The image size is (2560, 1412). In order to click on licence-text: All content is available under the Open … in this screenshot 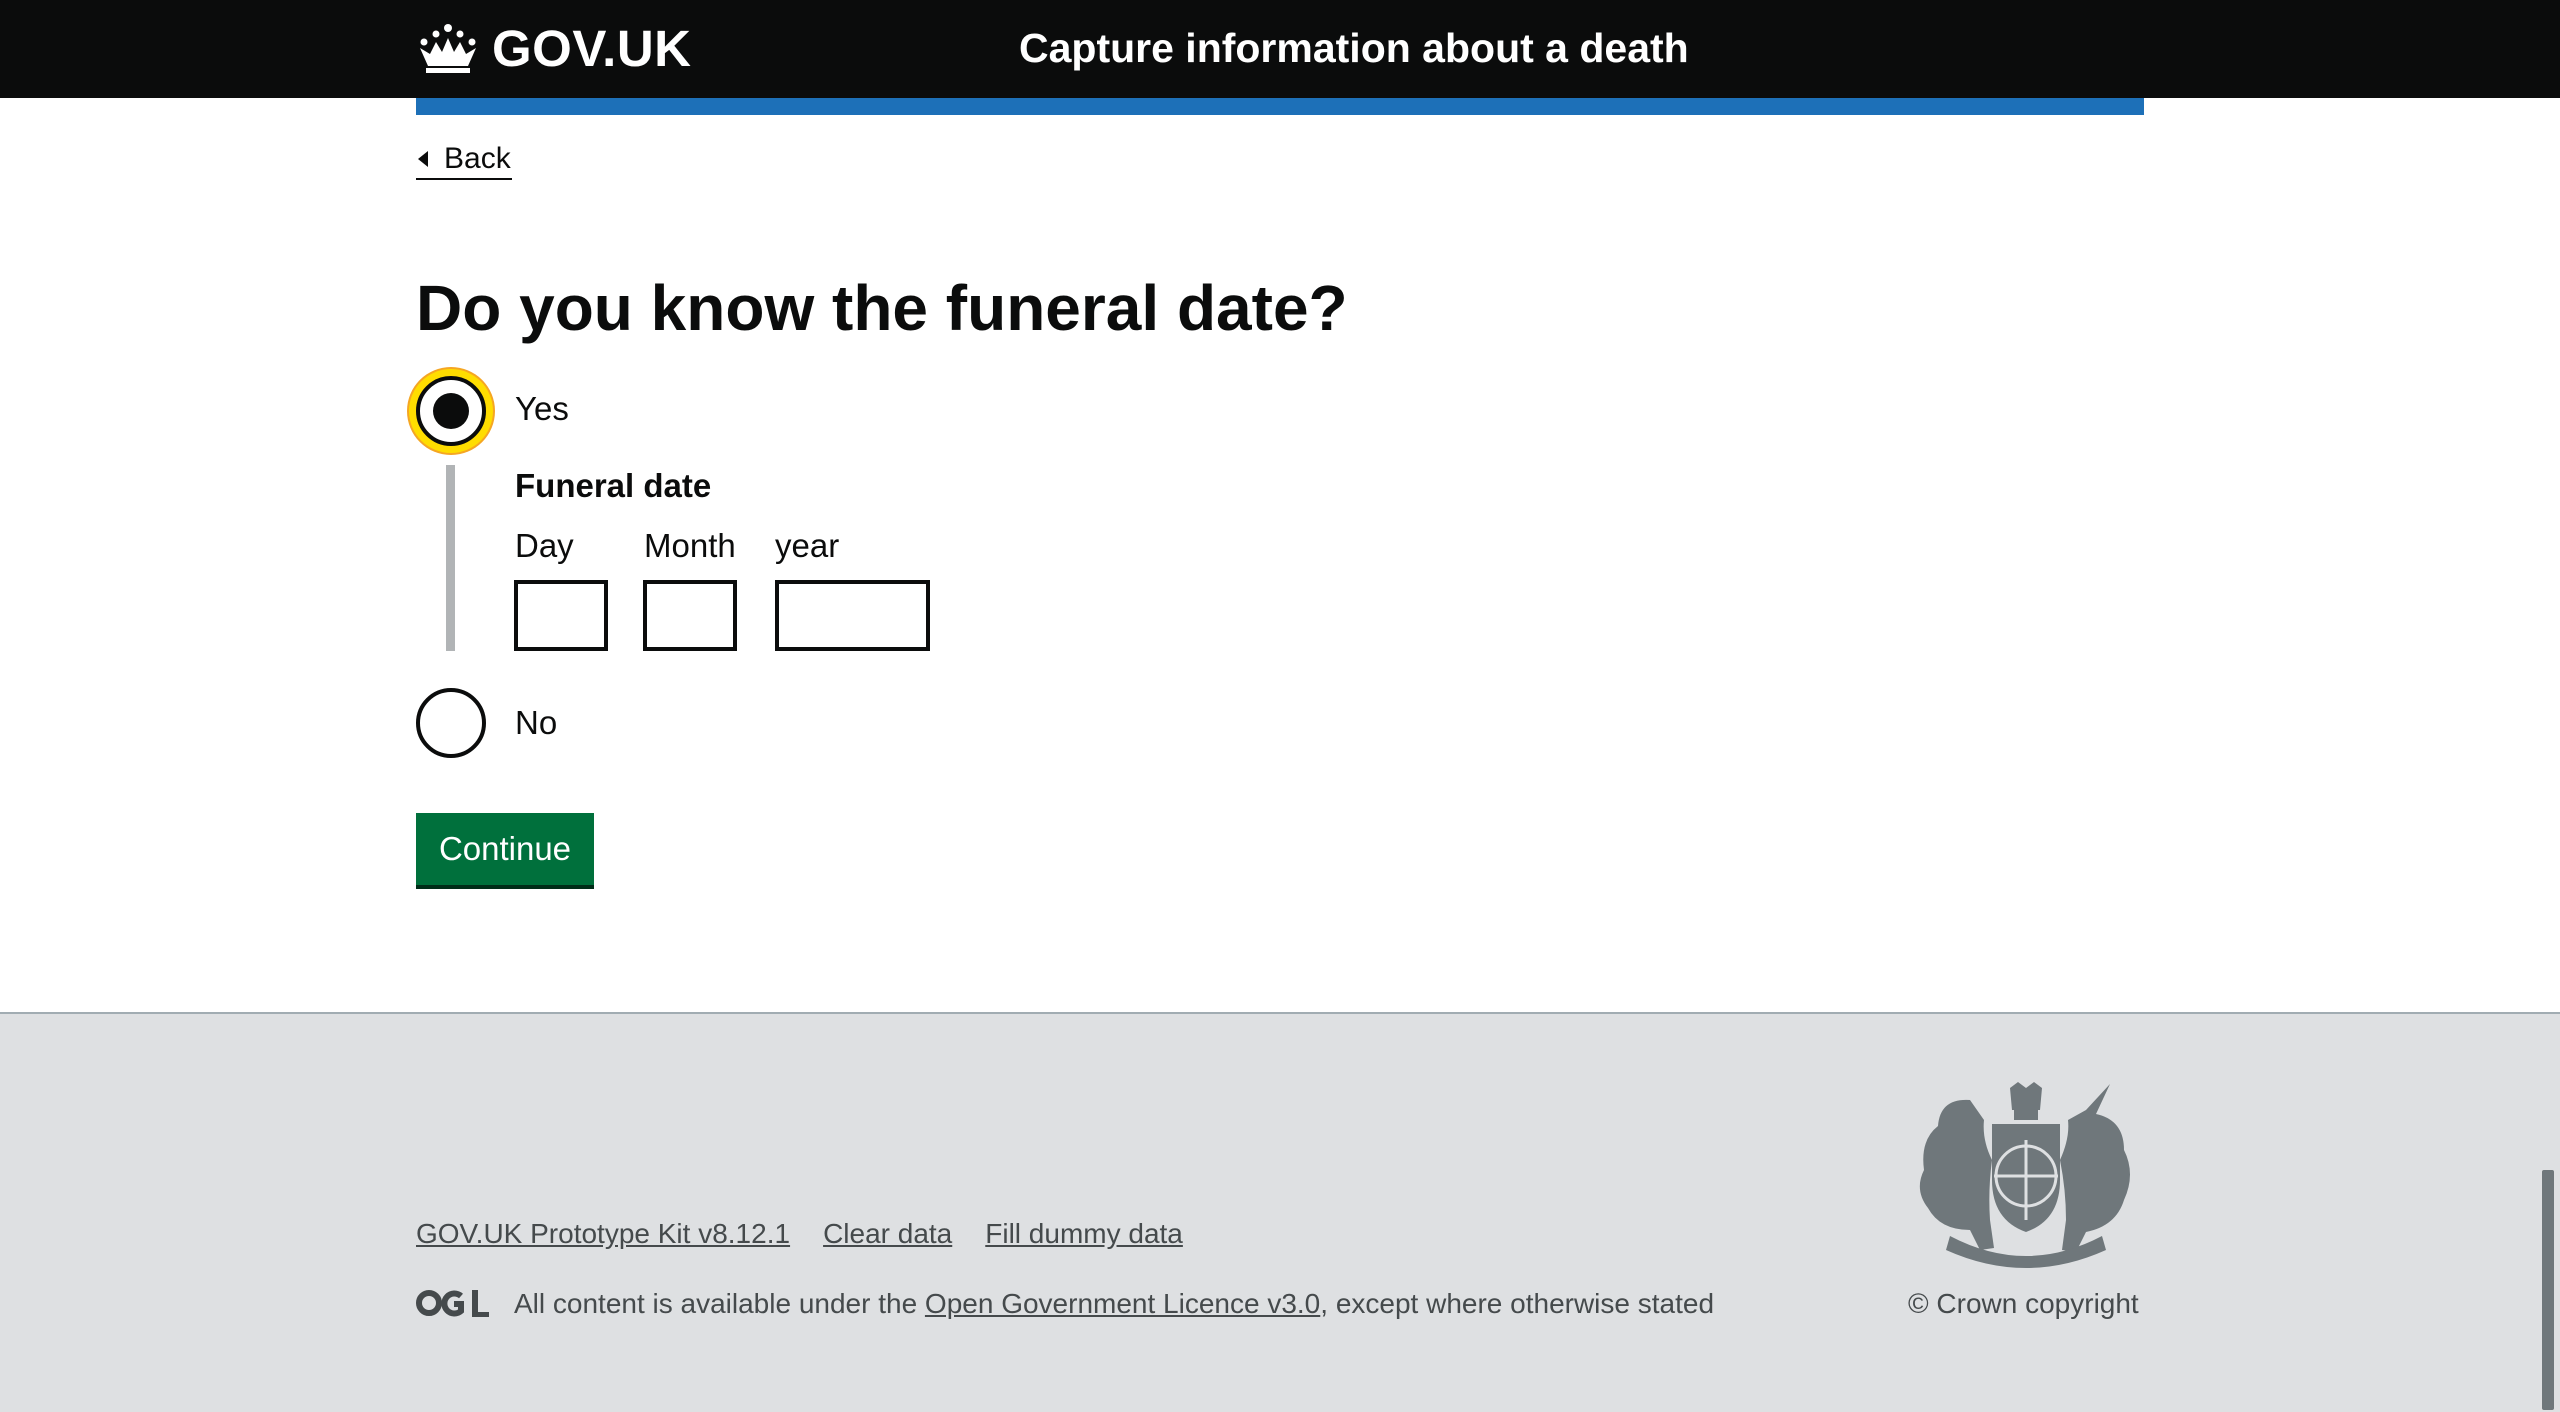, I will do `click(1114, 1304)`.